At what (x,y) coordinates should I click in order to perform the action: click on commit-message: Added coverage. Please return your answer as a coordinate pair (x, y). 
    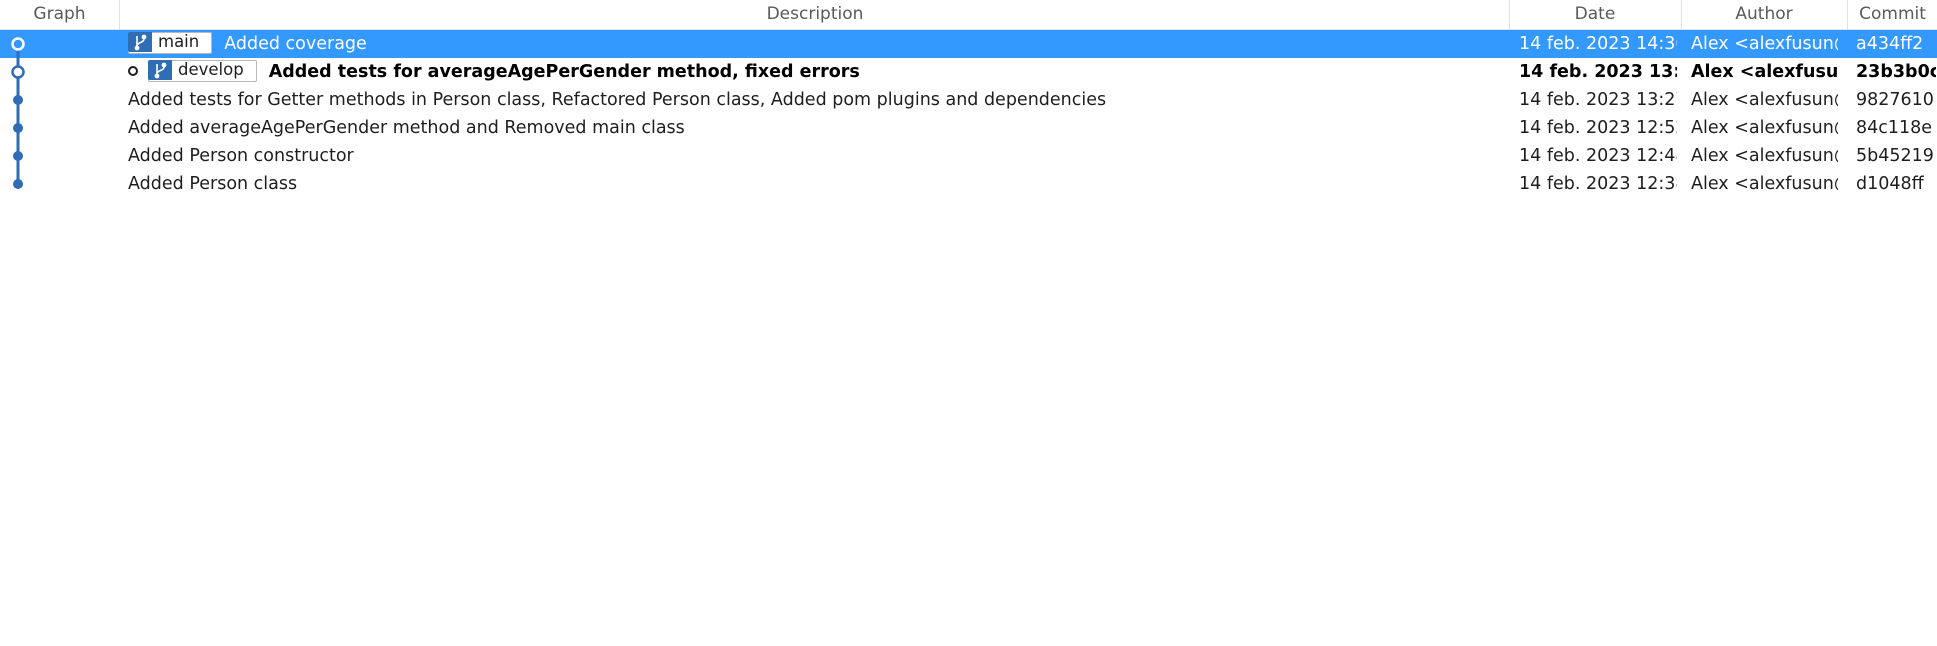
    Looking at the image, I should click on (295, 44).